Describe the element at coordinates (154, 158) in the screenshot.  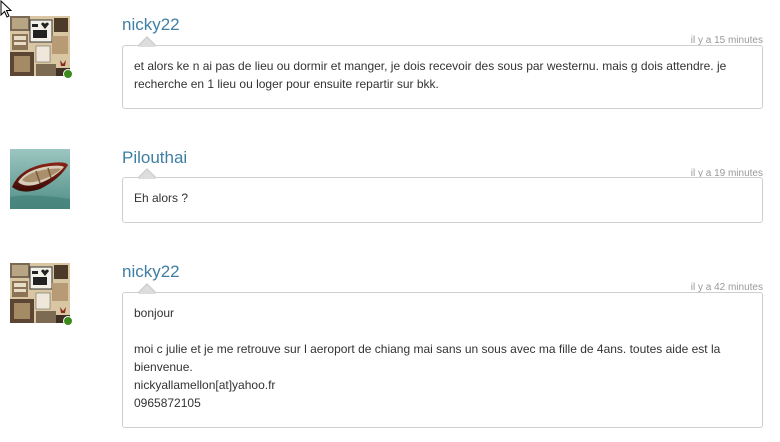
I see `username-link: Pilouthai` at that location.